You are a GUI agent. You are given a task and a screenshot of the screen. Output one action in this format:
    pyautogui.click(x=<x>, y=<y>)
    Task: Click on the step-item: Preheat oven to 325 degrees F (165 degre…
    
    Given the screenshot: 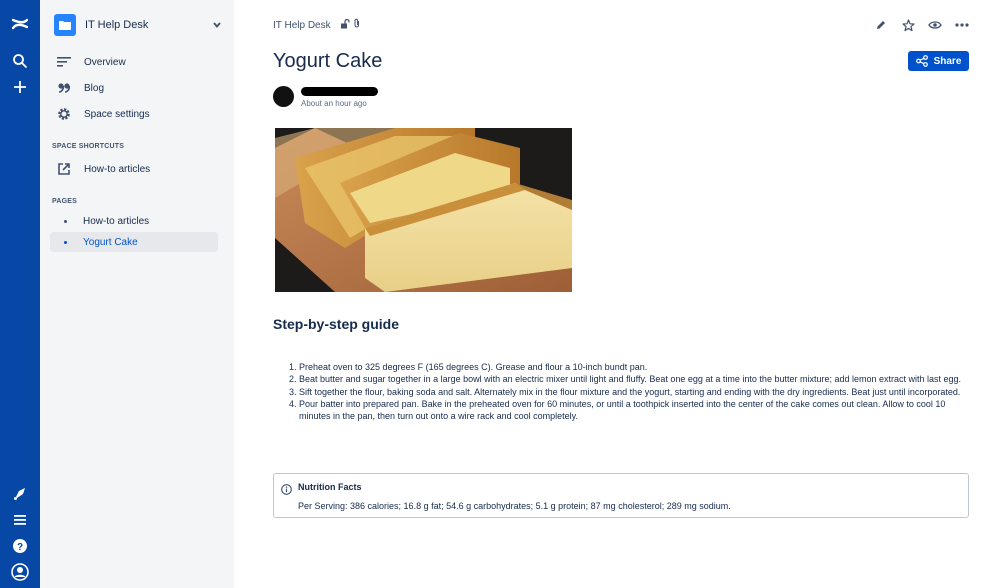 What is the action you would take?
    pyautogui.click(x=635, y=367)
    